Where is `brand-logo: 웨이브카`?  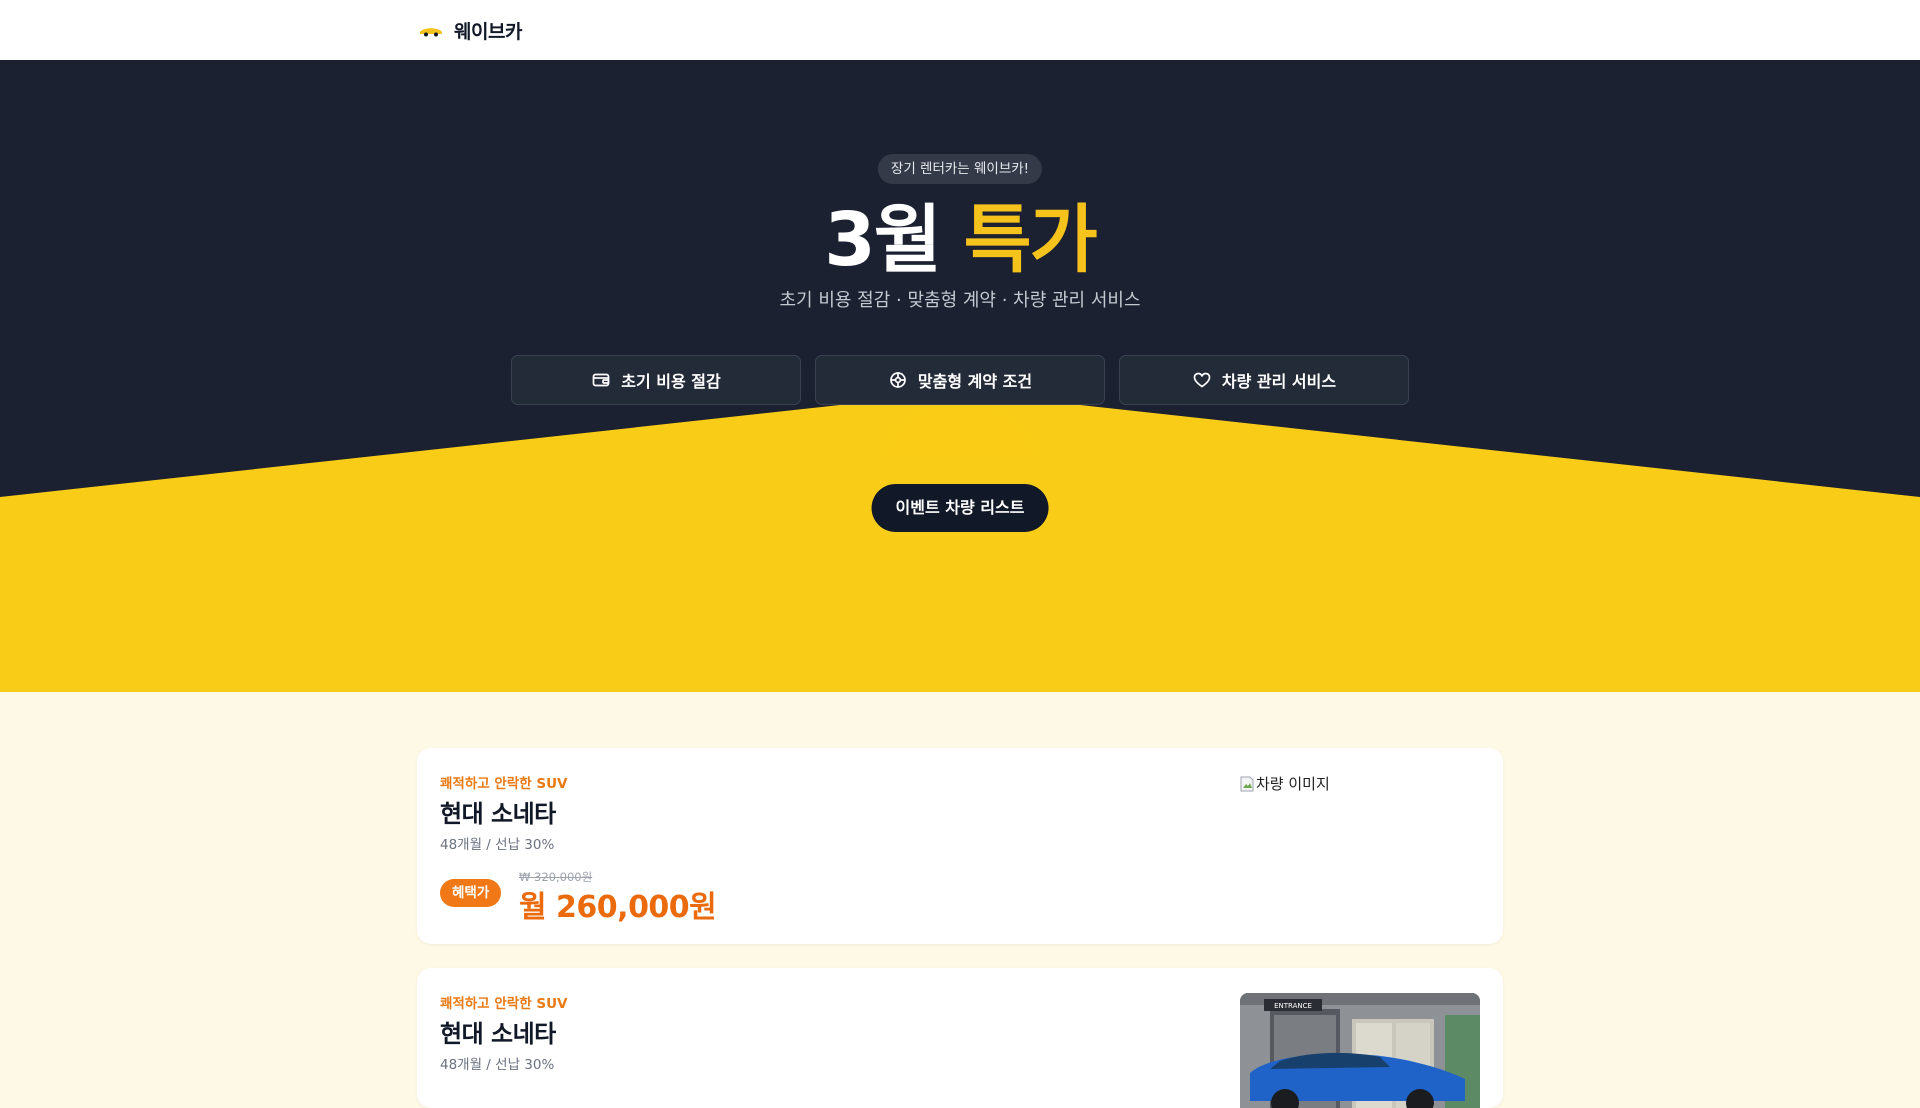
brand-logo: 웨이브카 is located at coordinates (470, 30).